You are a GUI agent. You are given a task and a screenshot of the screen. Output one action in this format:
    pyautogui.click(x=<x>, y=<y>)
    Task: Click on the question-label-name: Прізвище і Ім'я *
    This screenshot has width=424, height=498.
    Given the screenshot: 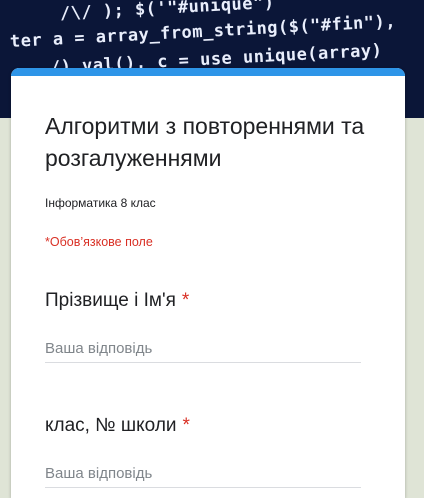 What is the action you would take?
    pyautogui.click(x=117, y=301)
    